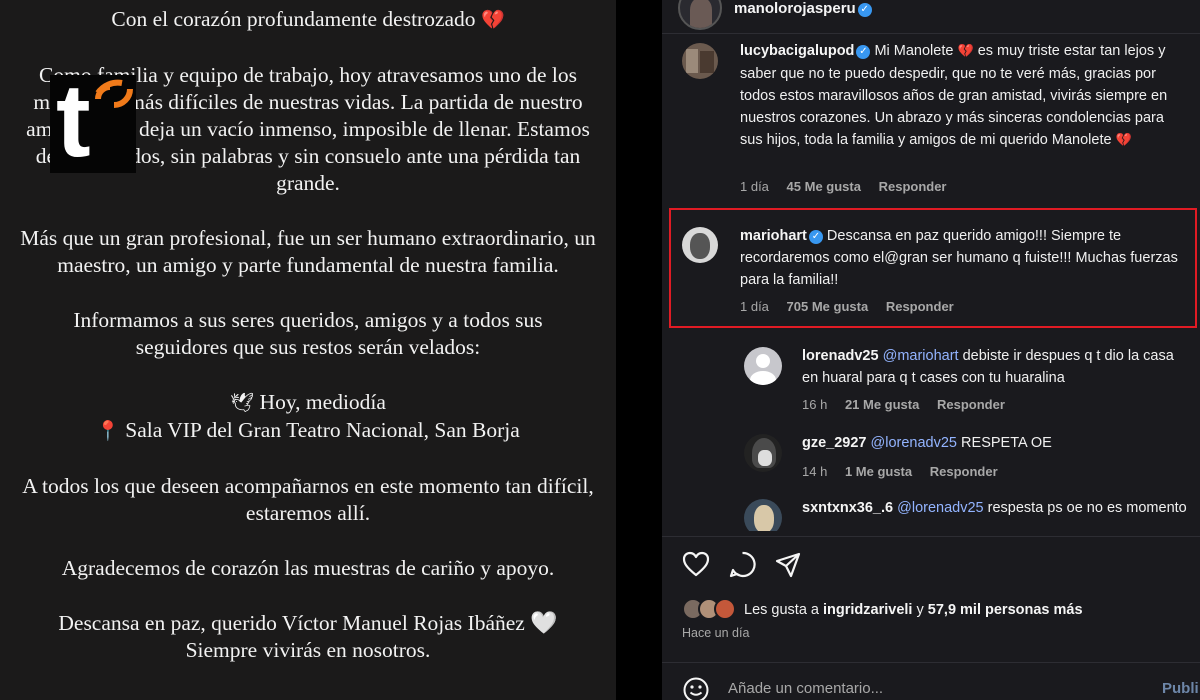 The image size is (1200, 700). What do you see at coordinates (815, 471) in the screenshot?
I see `reply-time: 14 h` at bounding box center [815, 471].